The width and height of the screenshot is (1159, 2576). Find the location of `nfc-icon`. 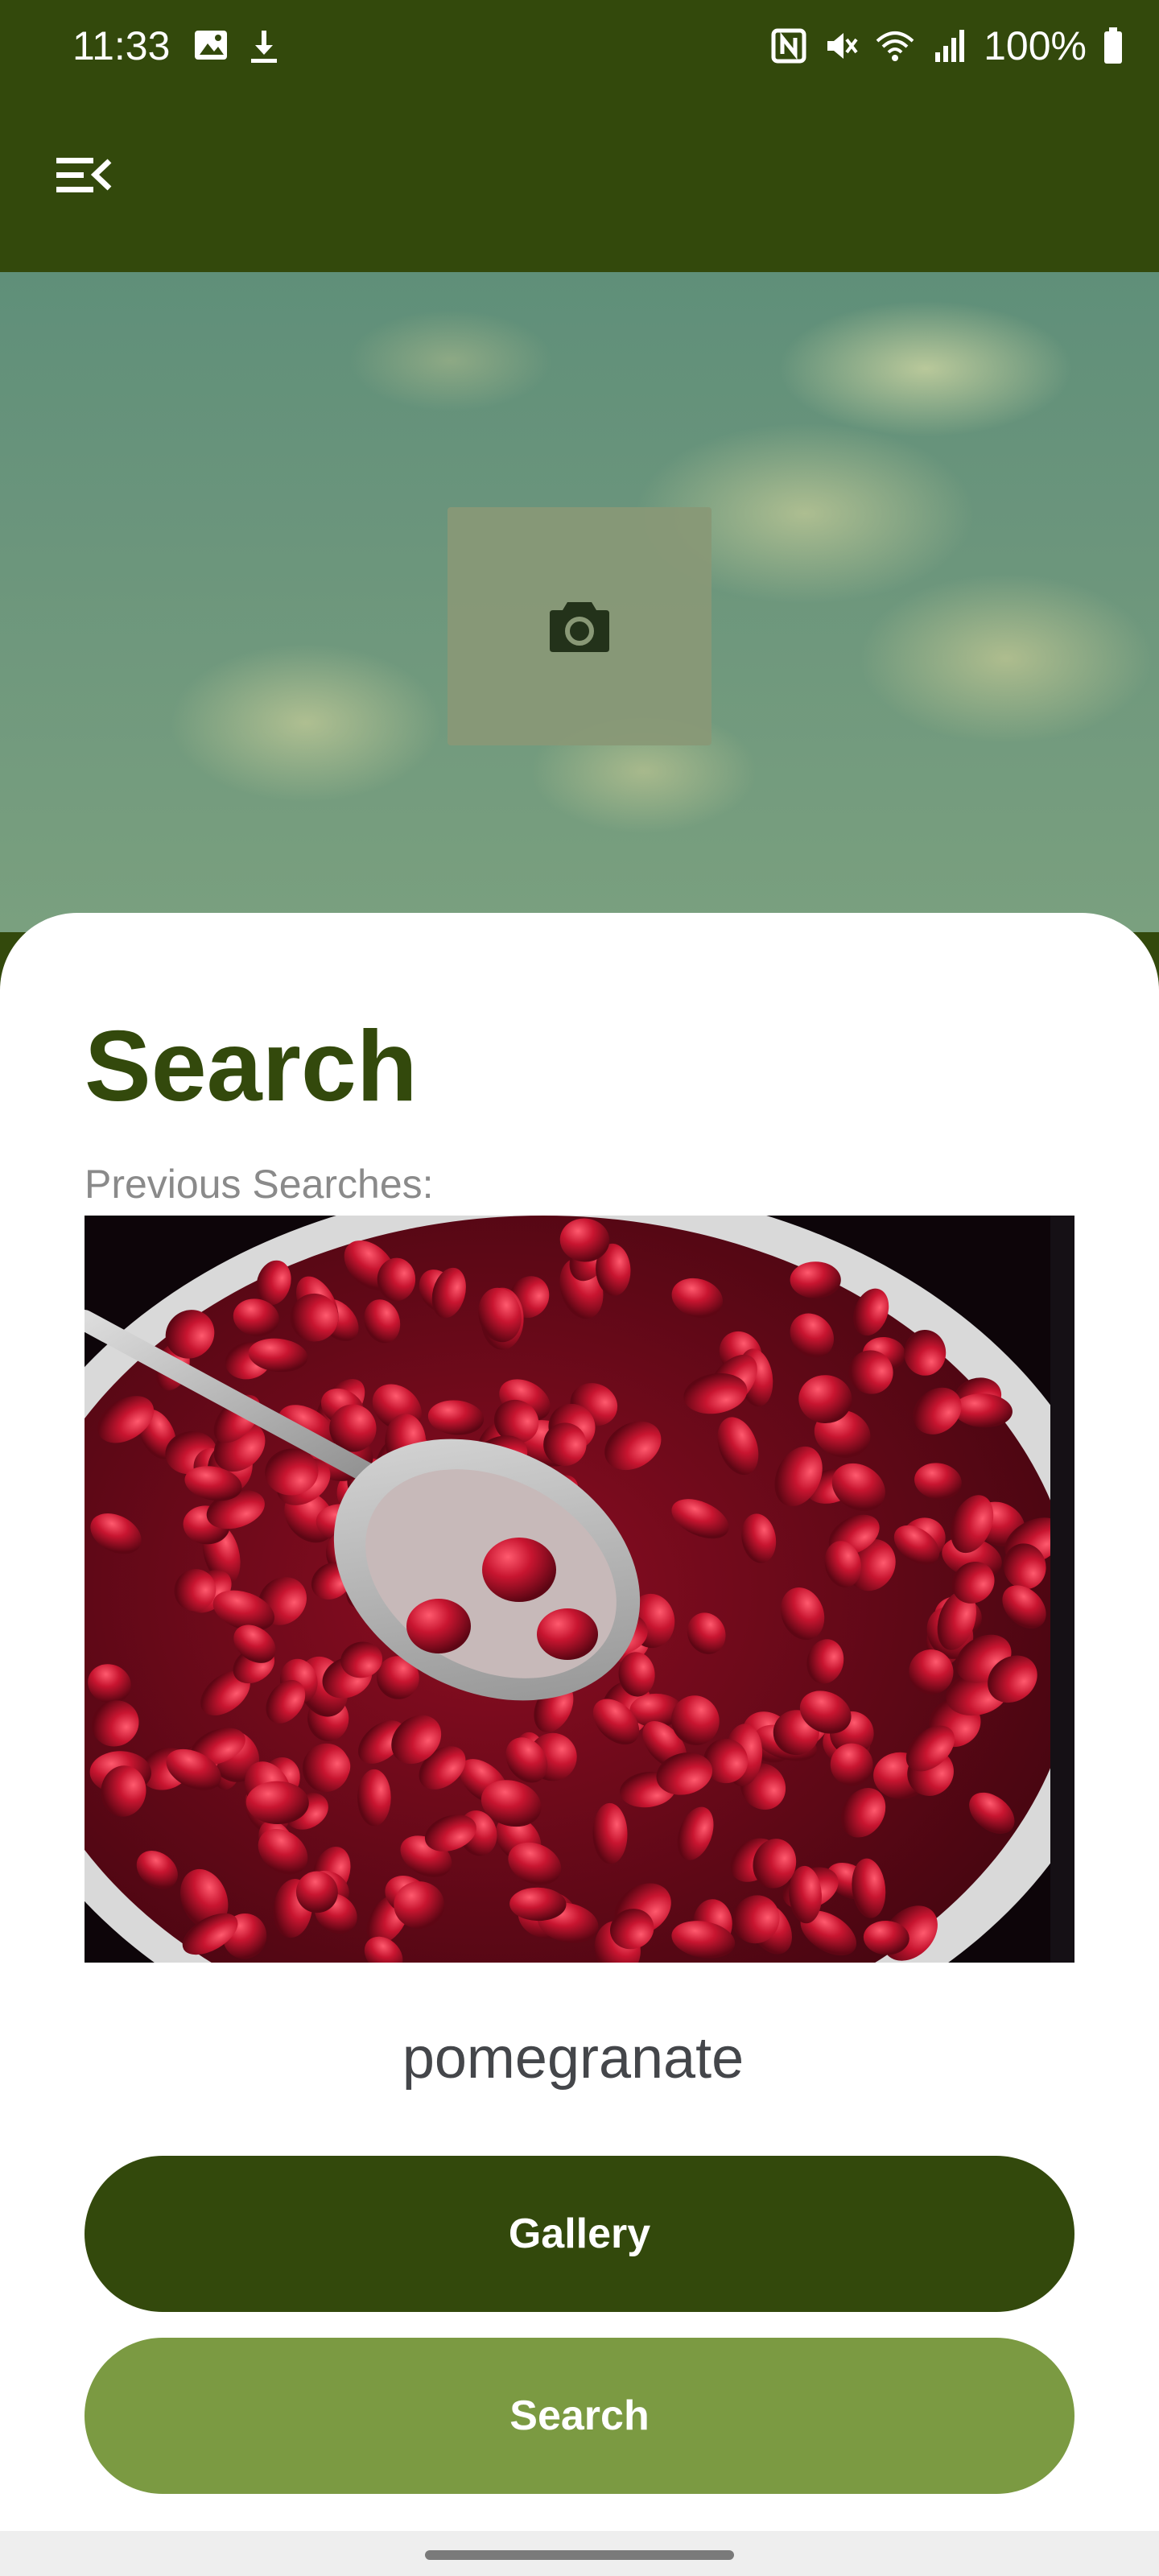

nfc-icon is located at coordinates (788, 46).